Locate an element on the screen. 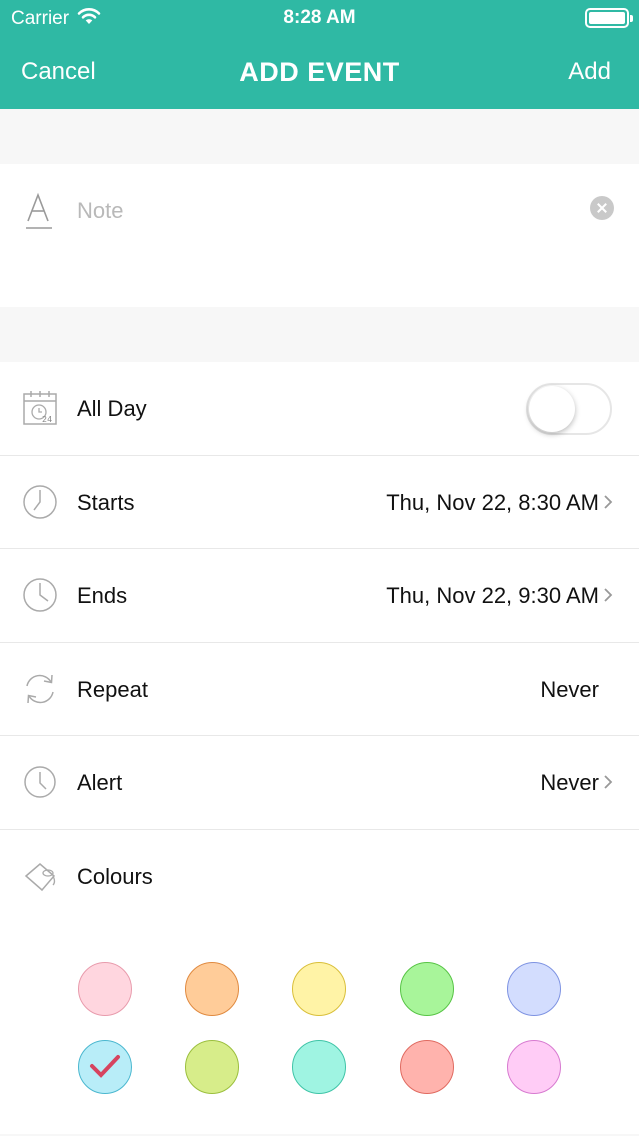 The width and height of the screenshot is (639, 1136). page-title: ADD EVENT is located at coordinates (319, 72).